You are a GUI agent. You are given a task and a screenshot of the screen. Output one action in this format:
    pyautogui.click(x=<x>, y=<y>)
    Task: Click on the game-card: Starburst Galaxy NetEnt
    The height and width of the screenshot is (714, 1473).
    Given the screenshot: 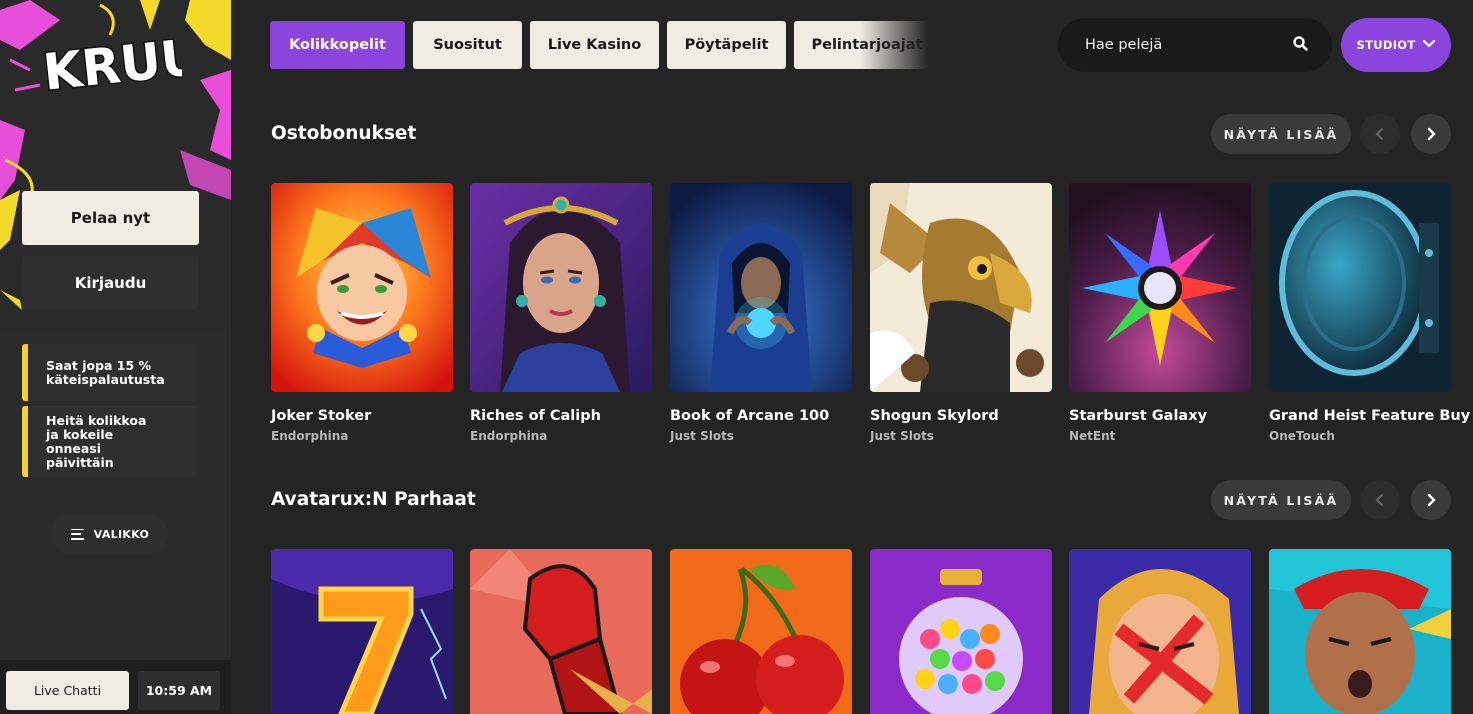 What is the action you would take?
    pyautogui.click(x=1160, y=313)
    